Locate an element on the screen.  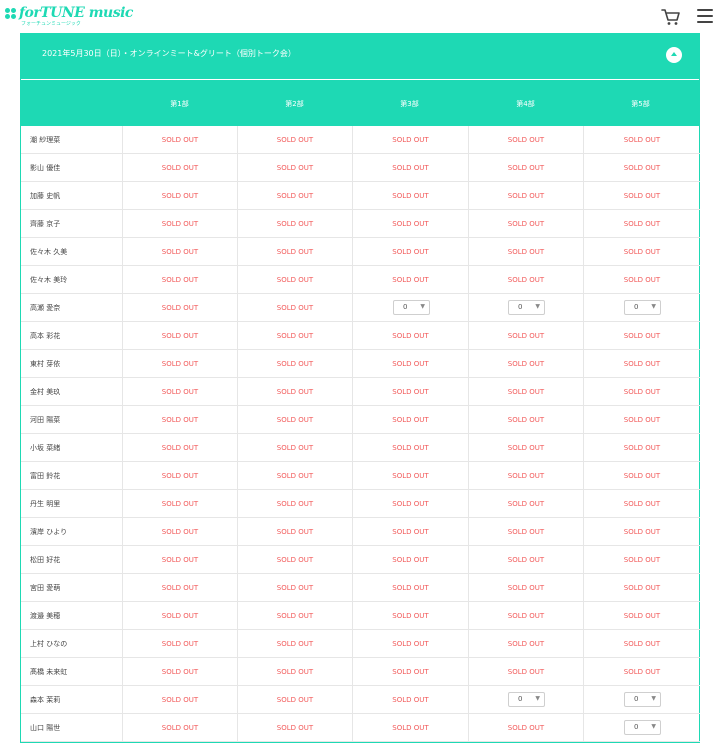
table-row: 森本 茉莉 SOLD OUT SOLD OUT SOLD OUT 0 ▼ 0 ▼ is located at coordinates (360, 700).